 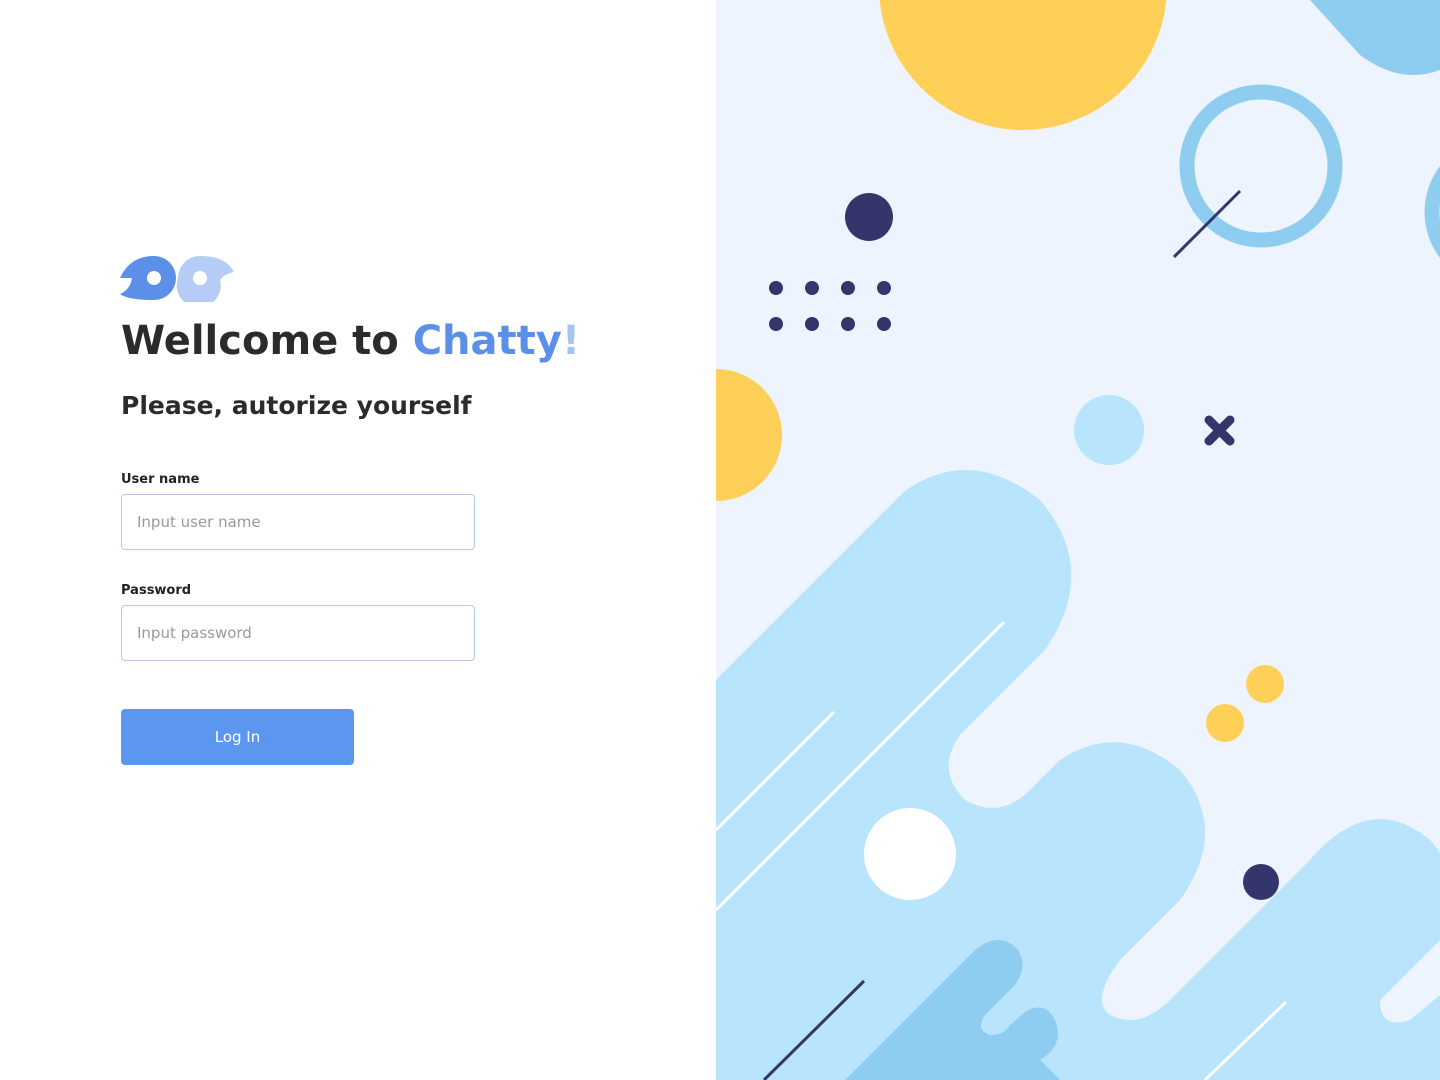 What do you see at coordinates (869, 217) in the screenshot?
I see `navy-circle` at bounding box center [869, 217].